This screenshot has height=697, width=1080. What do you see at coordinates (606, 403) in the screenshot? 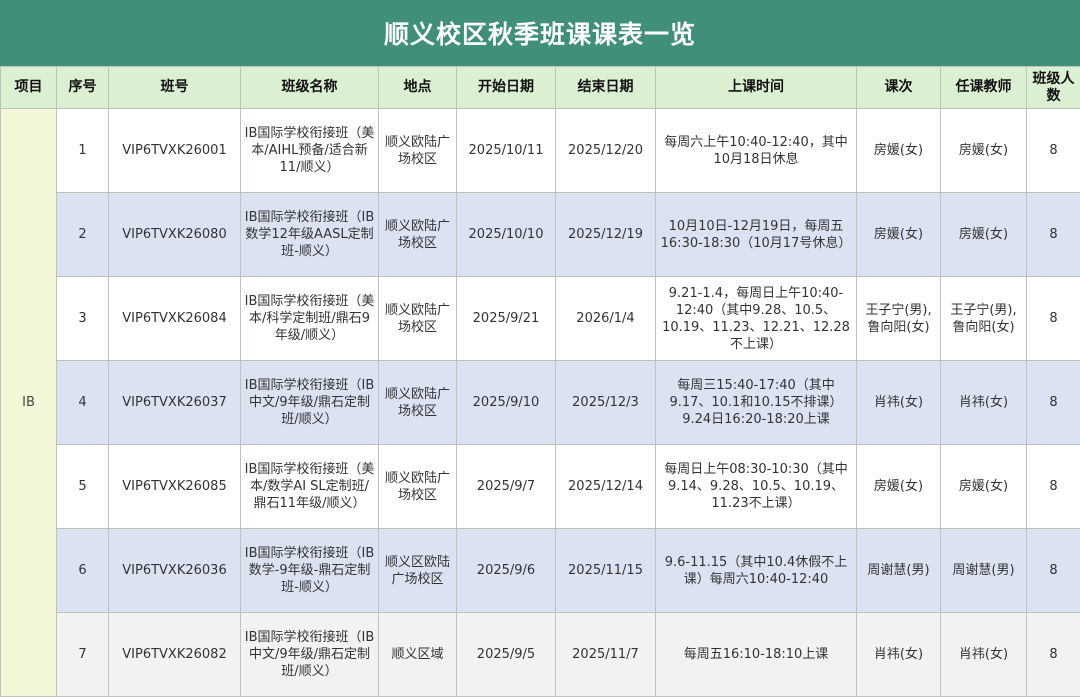
I see `end-date-cell: 2025/12/3` at bounding box center [606, 403].